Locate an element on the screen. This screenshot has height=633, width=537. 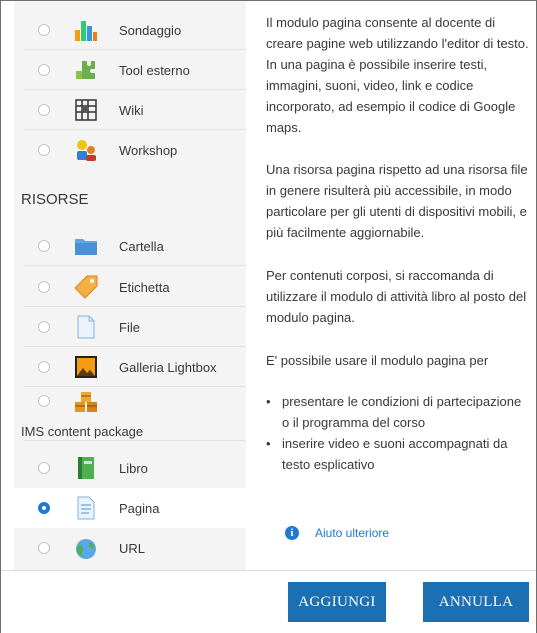
option-label: Libro is located at coordinates (133, 468).